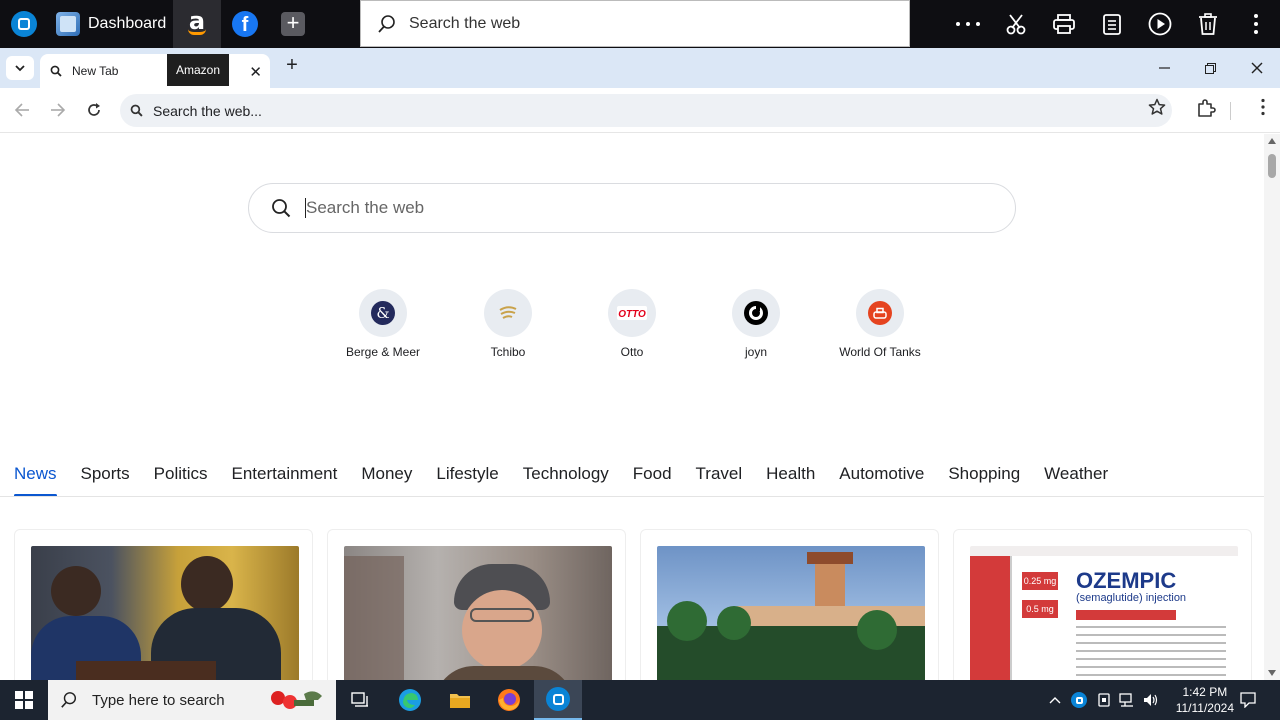 Image resolution: width=1280 pixels, height=720 pixels. What do you see at coordinates (1127, 700) in the screenshot?
I see `network-button` at bounding box center [1127, 700].